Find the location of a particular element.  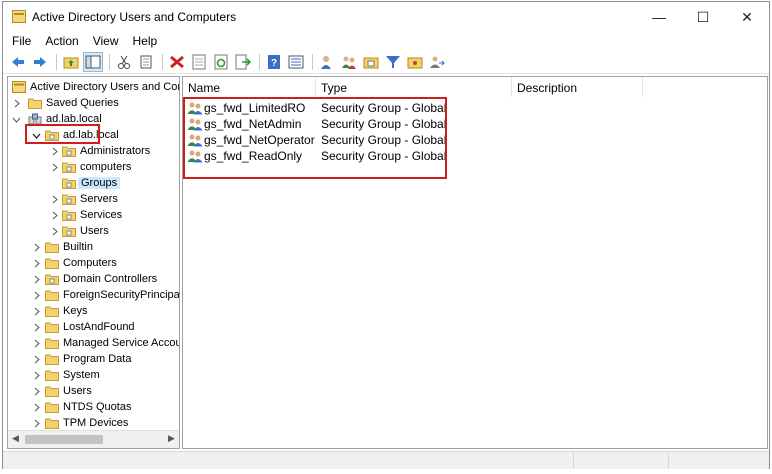

tree-item-container: Keys is located at coordinates (66, 311).